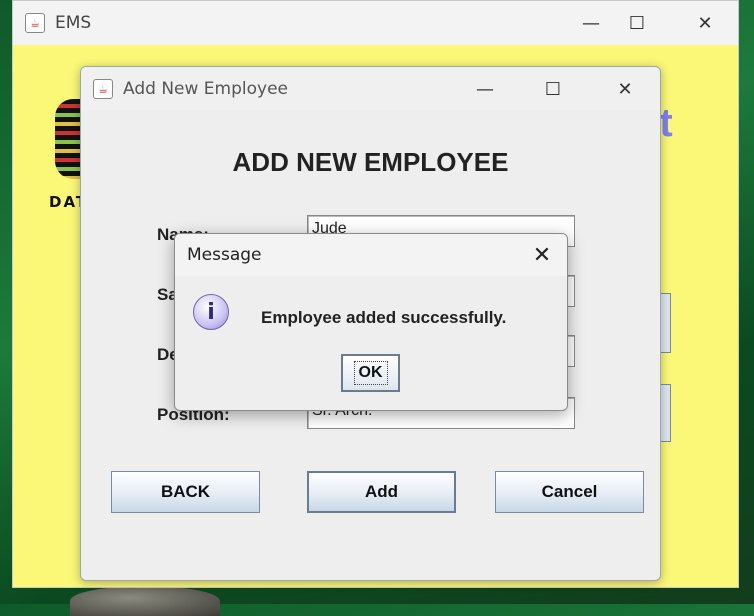  Describe the element at coordinates (224, 255) in the screenshot. I see `message-title: Message` at that location.